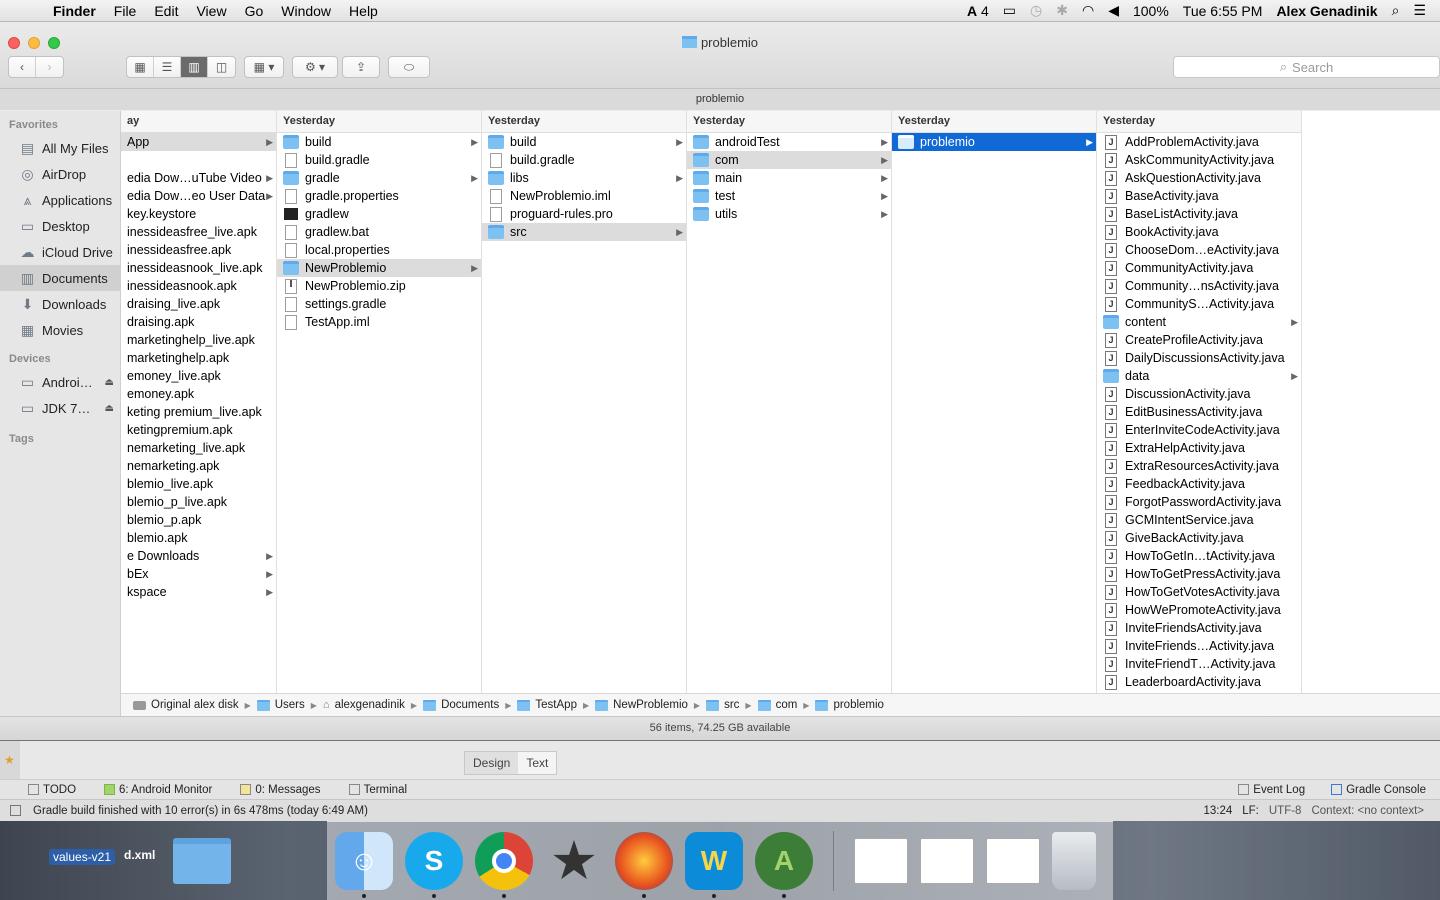 This screenshot has height=900, width=1440. I want to click on icon-view-button: ▦, so click(140, 67).